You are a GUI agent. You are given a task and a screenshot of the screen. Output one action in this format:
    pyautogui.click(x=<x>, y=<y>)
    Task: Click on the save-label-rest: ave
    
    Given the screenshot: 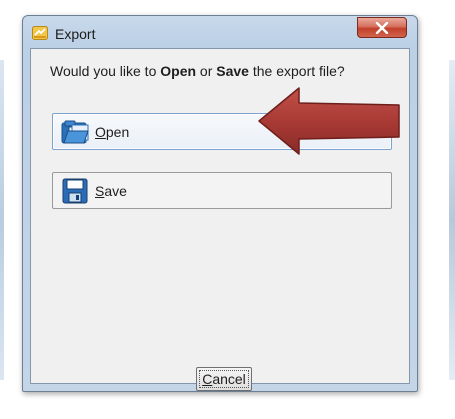 What is the action you would take?
    pyautogui.click(x=115, y=190)
    